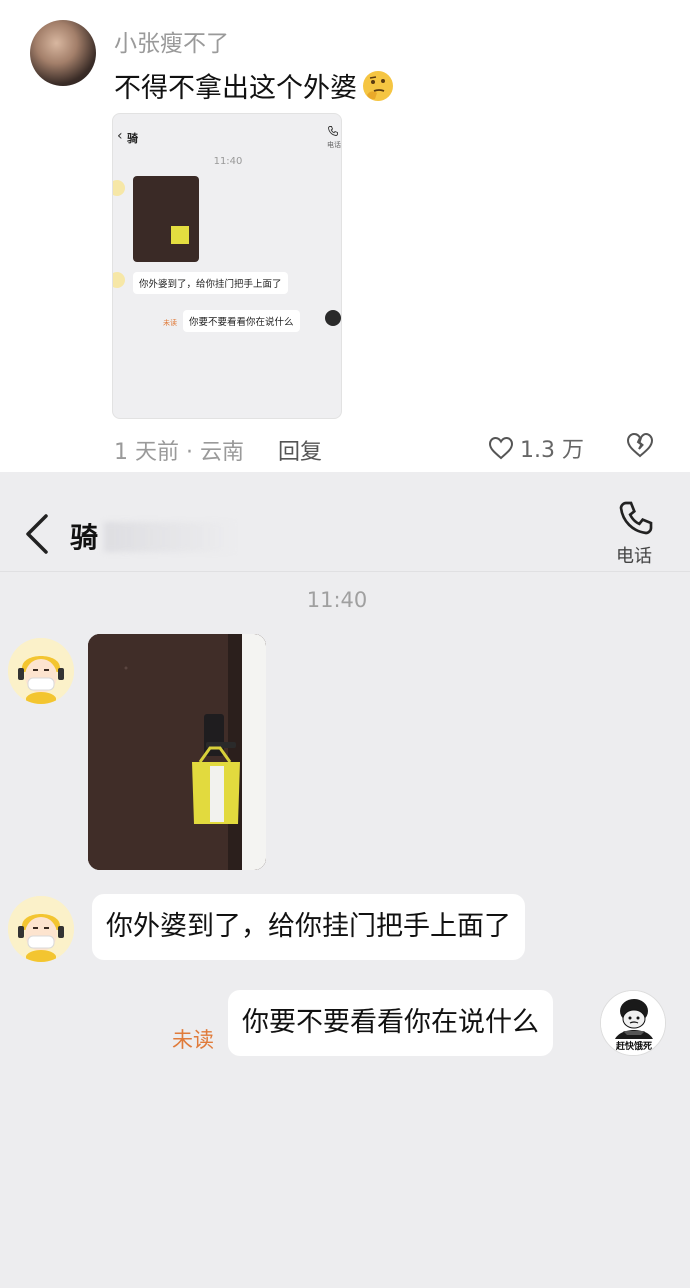 The height and width of the screenshot is (1288, 690). I want to click on door-handle-photo, so click(177, 752).